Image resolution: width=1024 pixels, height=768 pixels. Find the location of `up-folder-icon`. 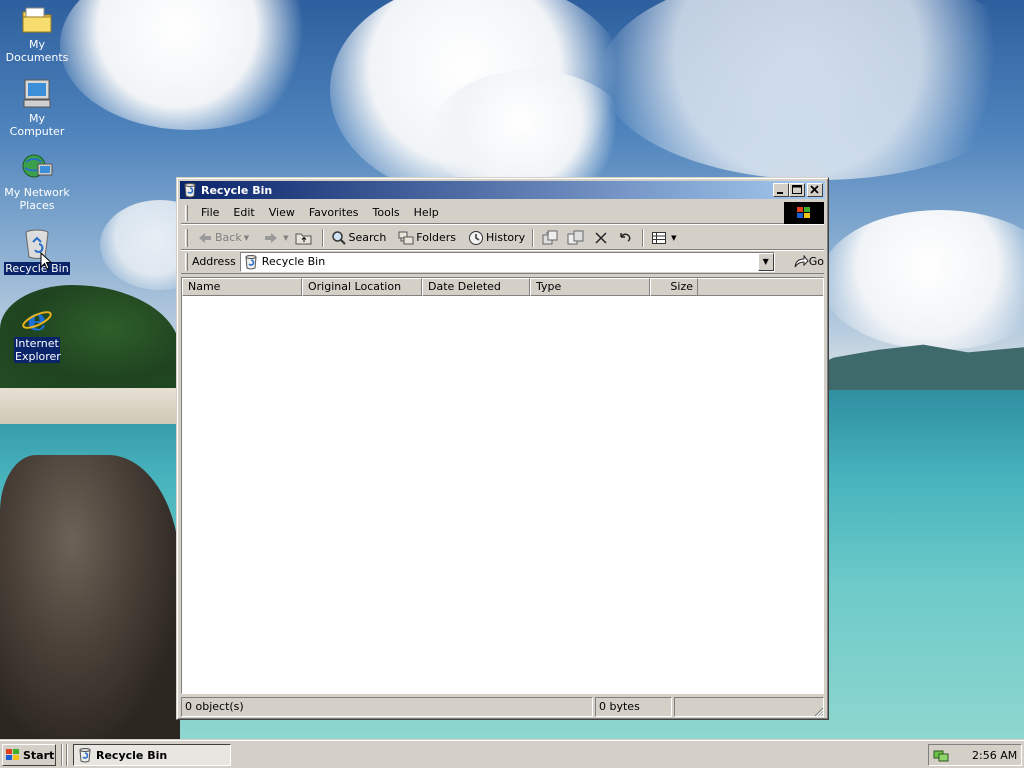

up-folder-icon is located at coordinates (303, 238).